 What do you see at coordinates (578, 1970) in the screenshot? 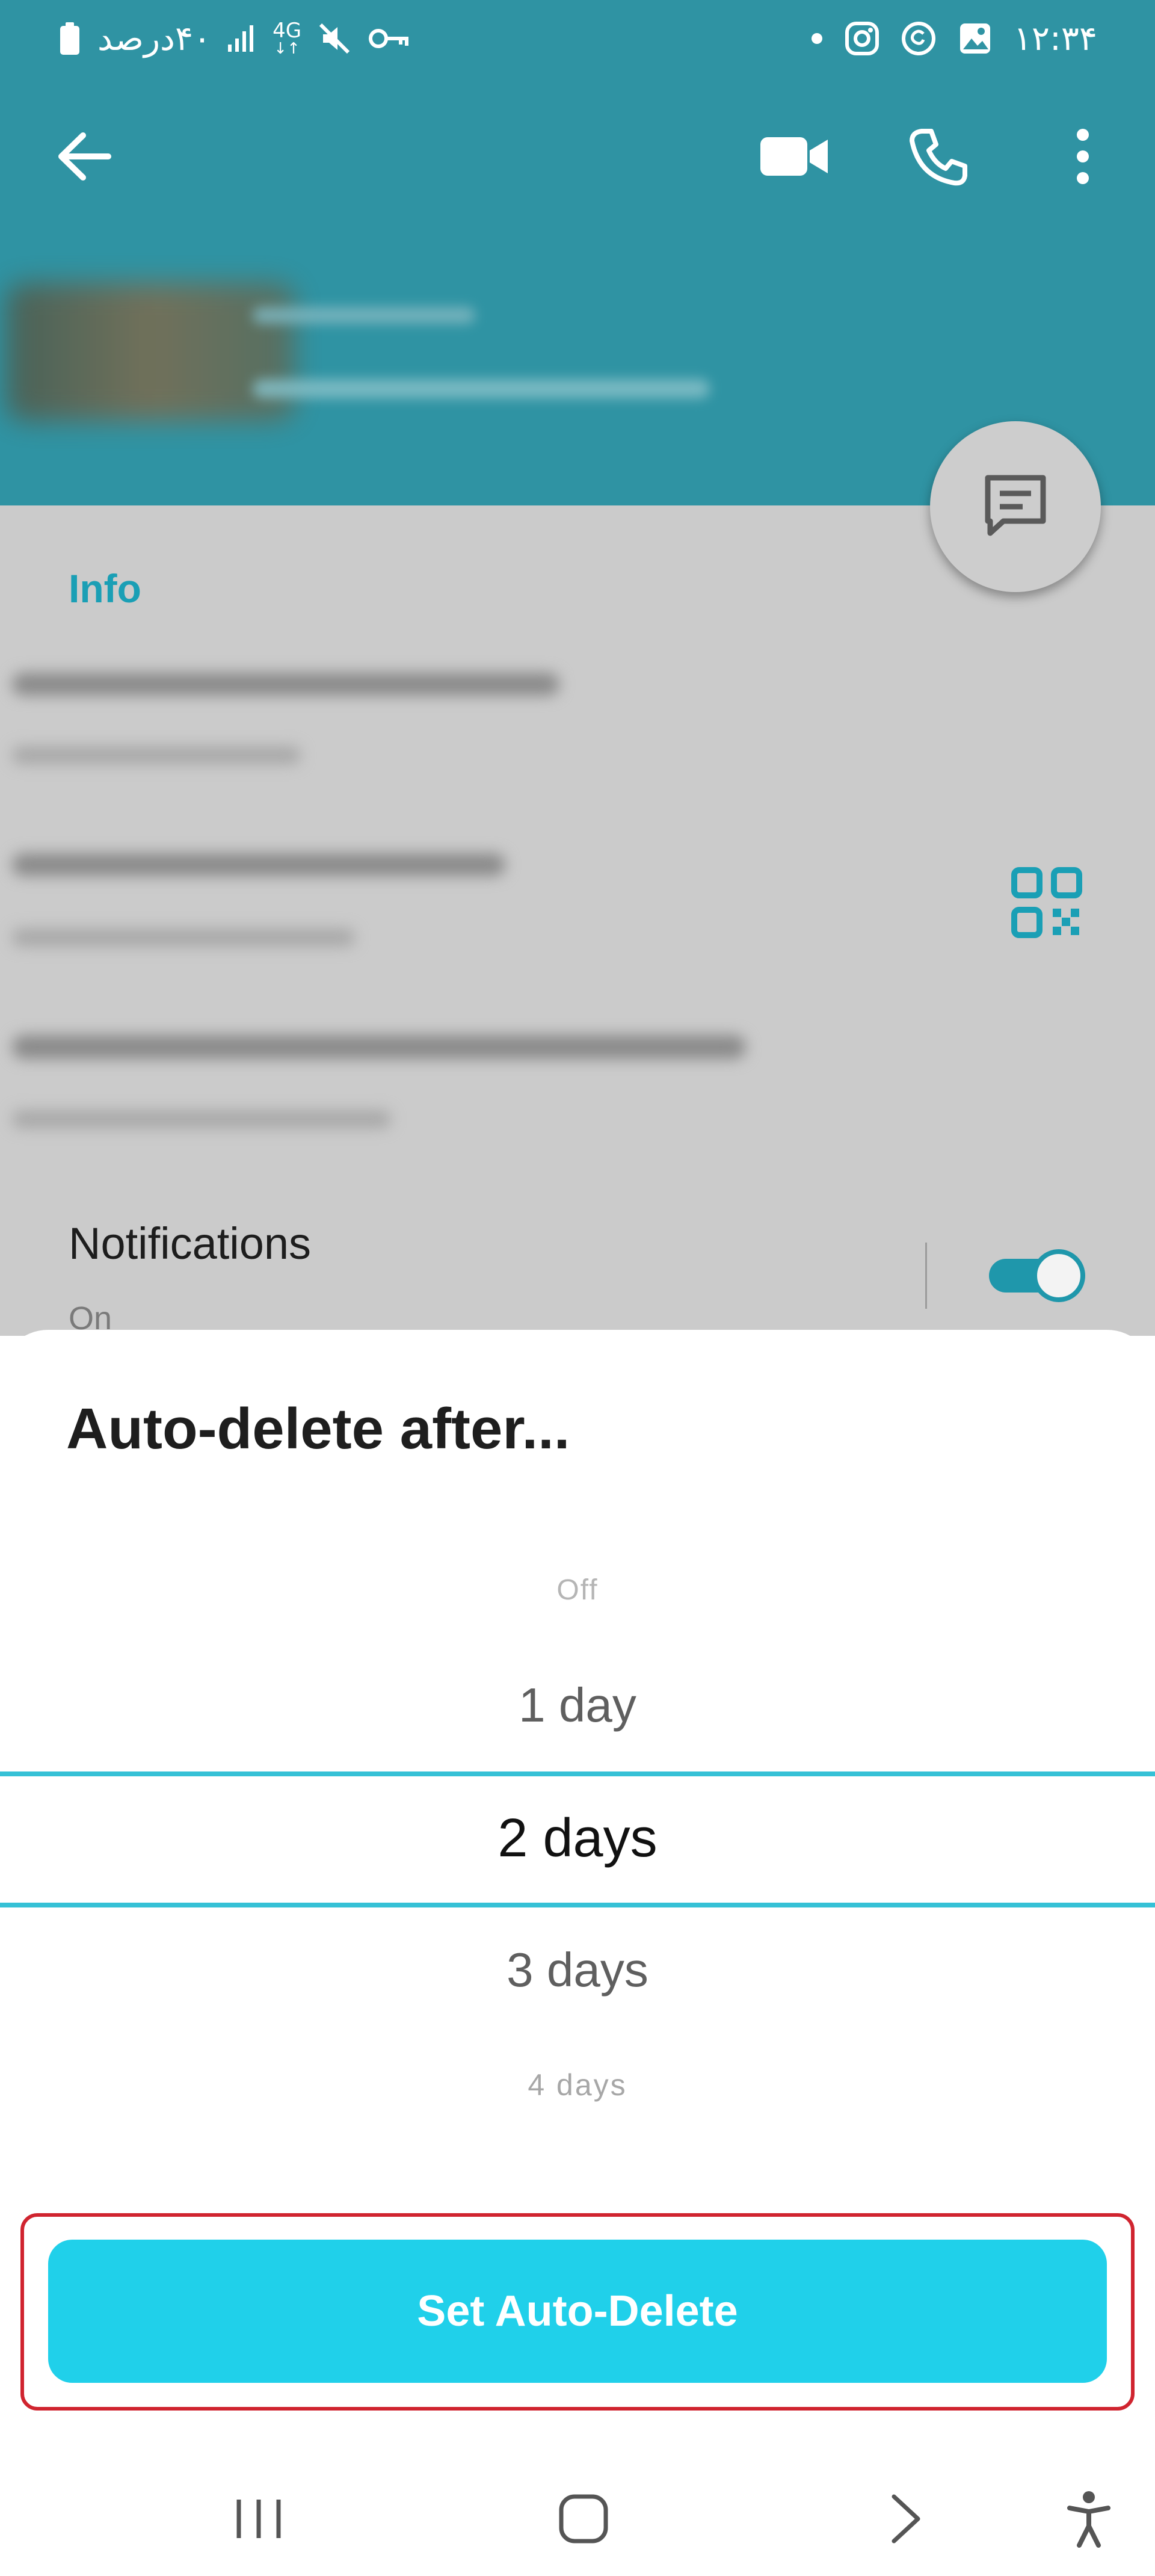
I see `picker-option-3-days: 3 days` at bounding box center [578, 1970].